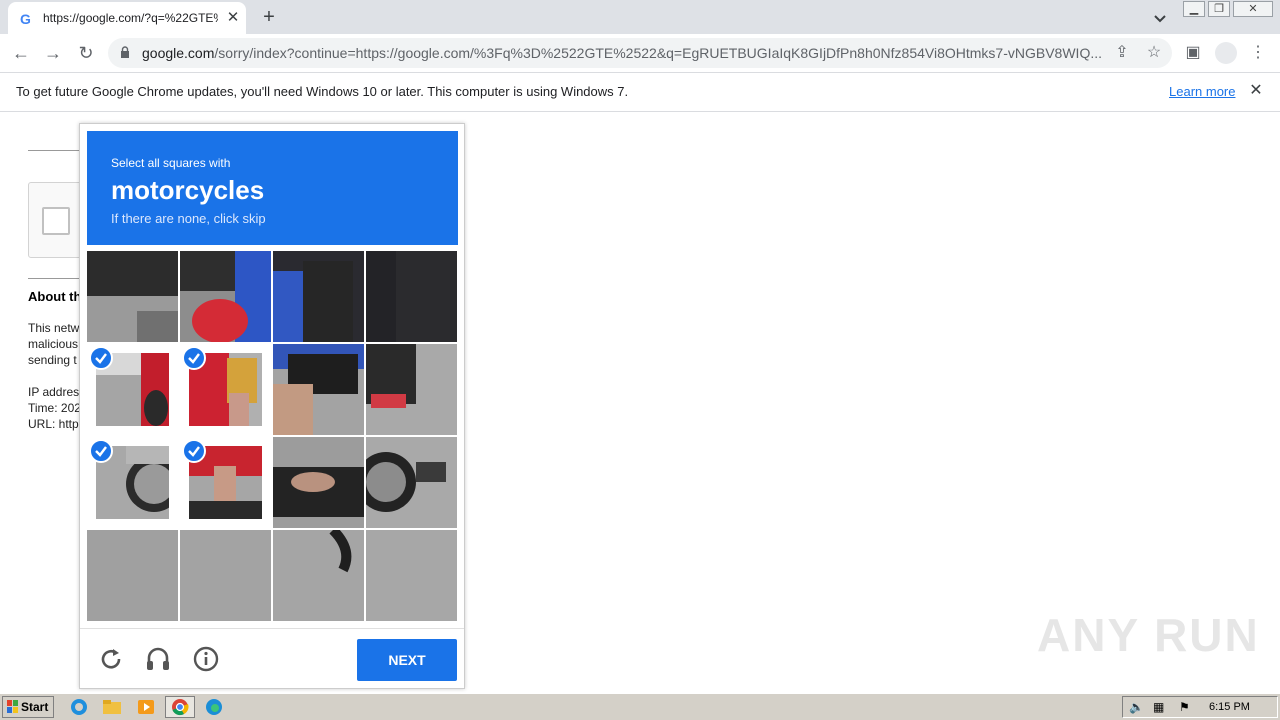 The image size is (1280, 720). What do you see at coordinates (214, 707) in the screenshot?
I see `edge-icon` at bounding box center [214, 707].